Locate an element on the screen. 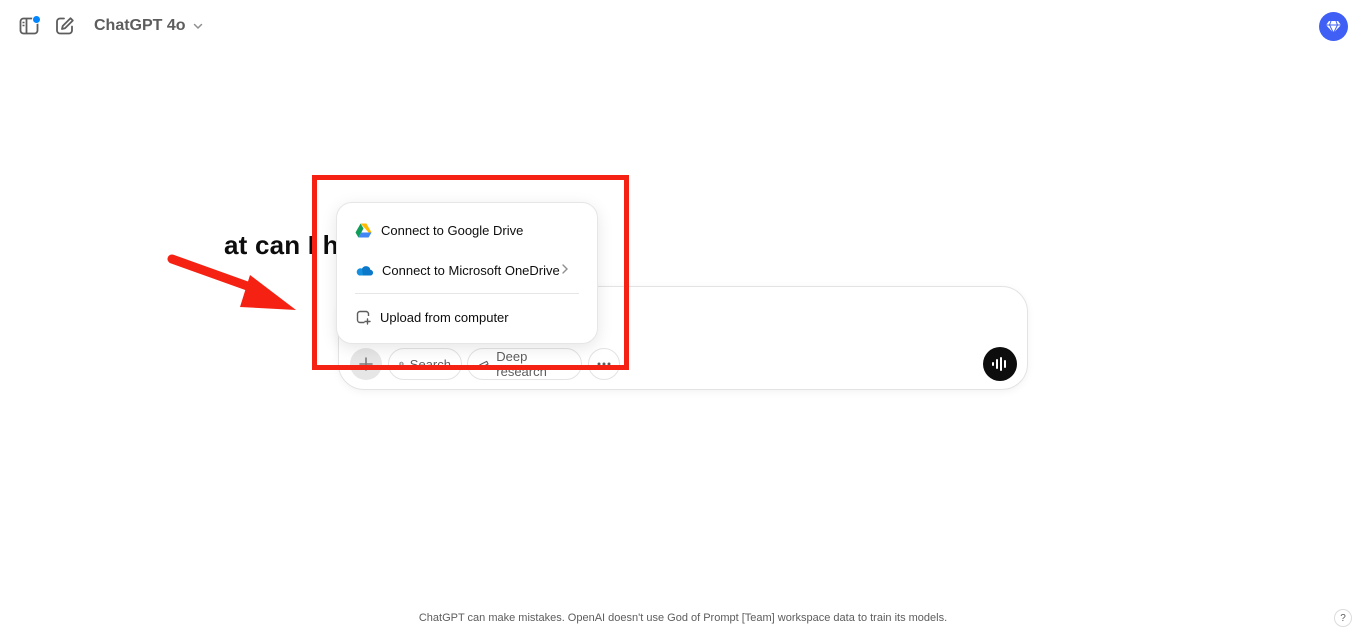 This screenshot has width=1366, height=641. diamond-icon is located at coordinates (1333, 27).